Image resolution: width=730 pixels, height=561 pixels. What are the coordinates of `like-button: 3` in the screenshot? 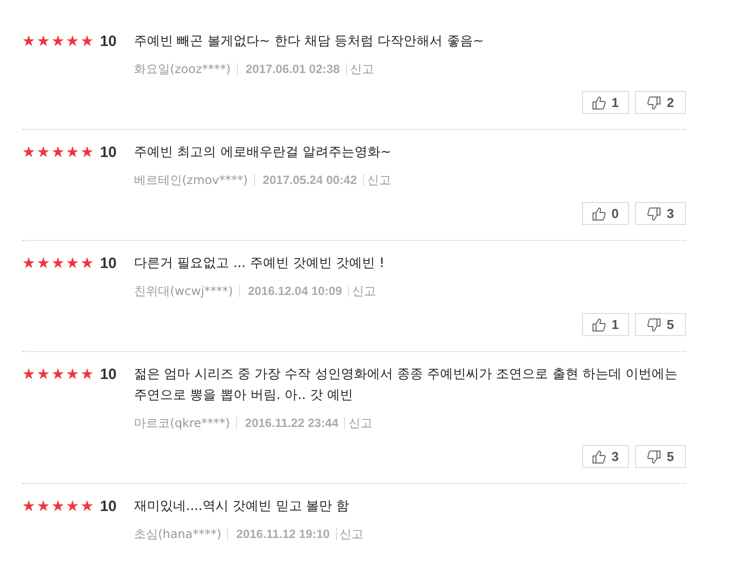 It's located at (605, 456).